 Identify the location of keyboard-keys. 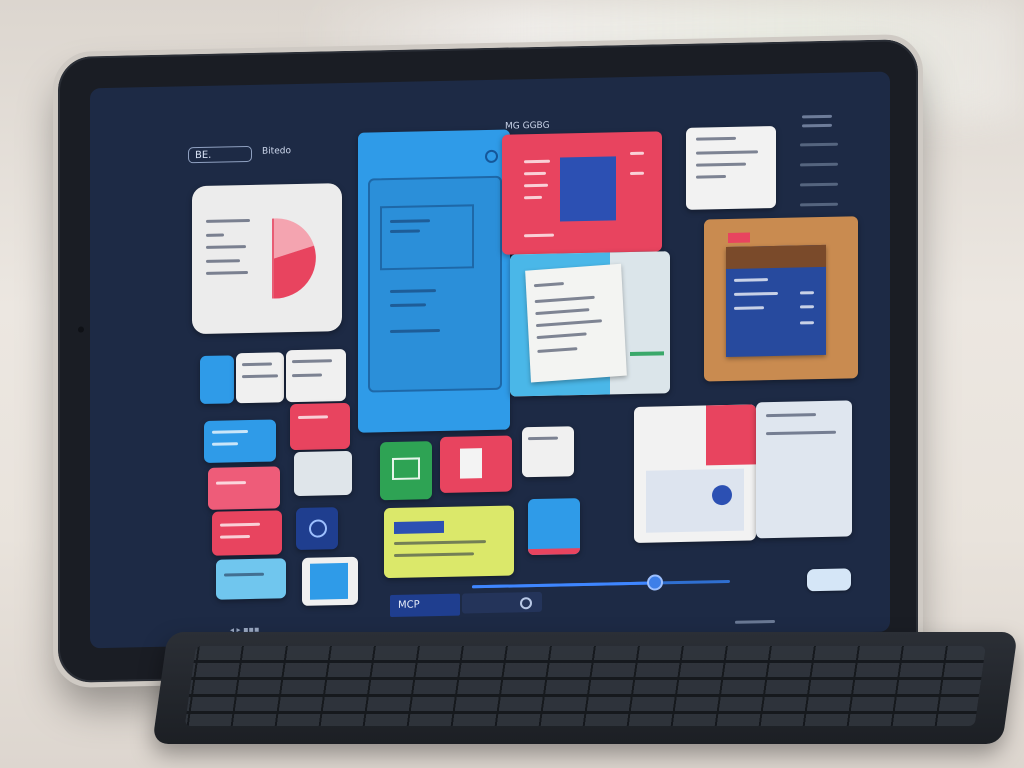
(585, 686).